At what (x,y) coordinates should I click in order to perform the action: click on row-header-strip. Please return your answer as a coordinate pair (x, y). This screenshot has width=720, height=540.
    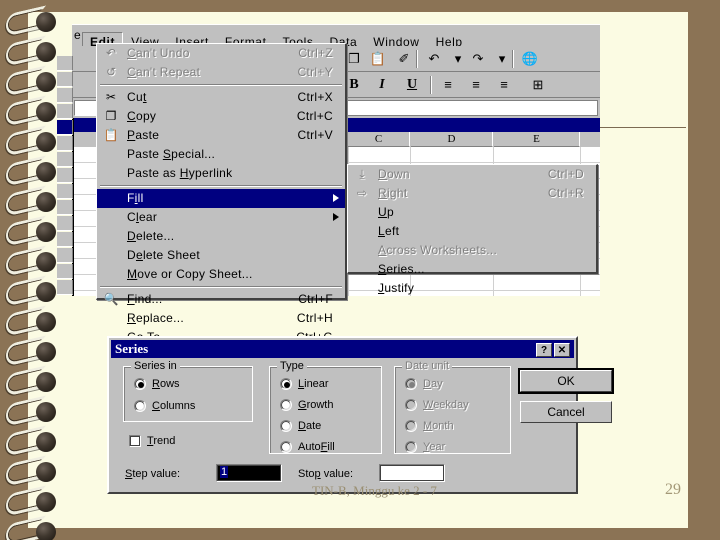
    Looking at the image, I should click on (65, 176).